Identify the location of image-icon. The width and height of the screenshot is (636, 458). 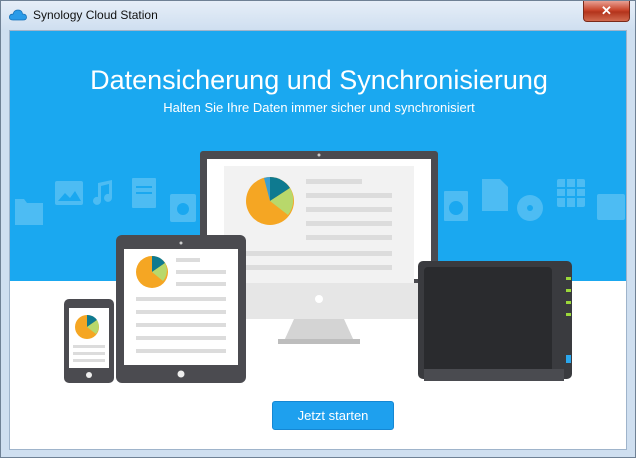
(69, 193).